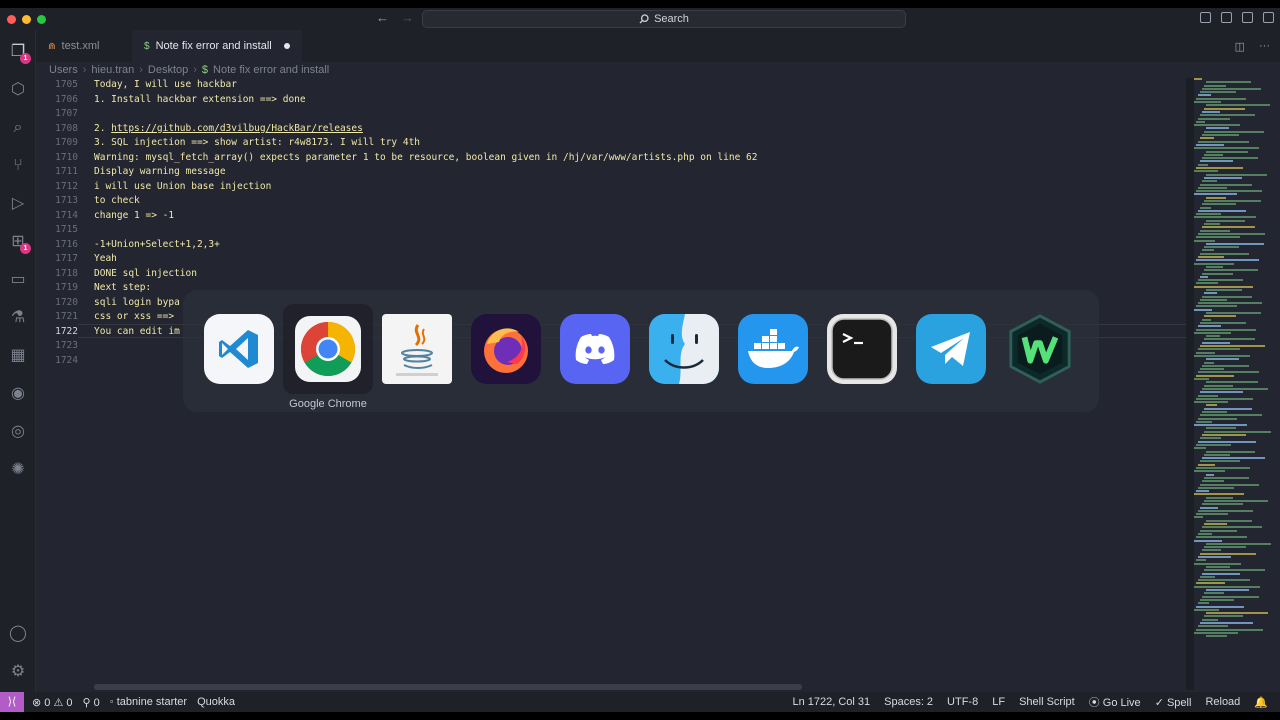  I want to click on google-chrome-app-icon, so click(328, 349).